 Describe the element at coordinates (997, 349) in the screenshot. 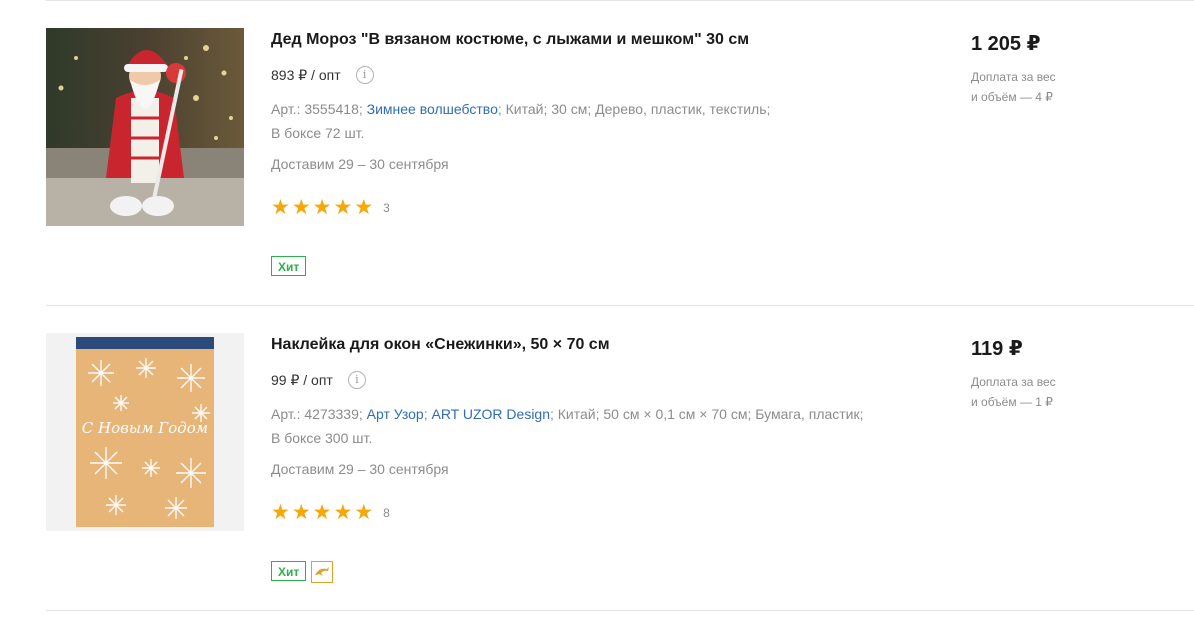

I see `price: 119 ₽` at that location.